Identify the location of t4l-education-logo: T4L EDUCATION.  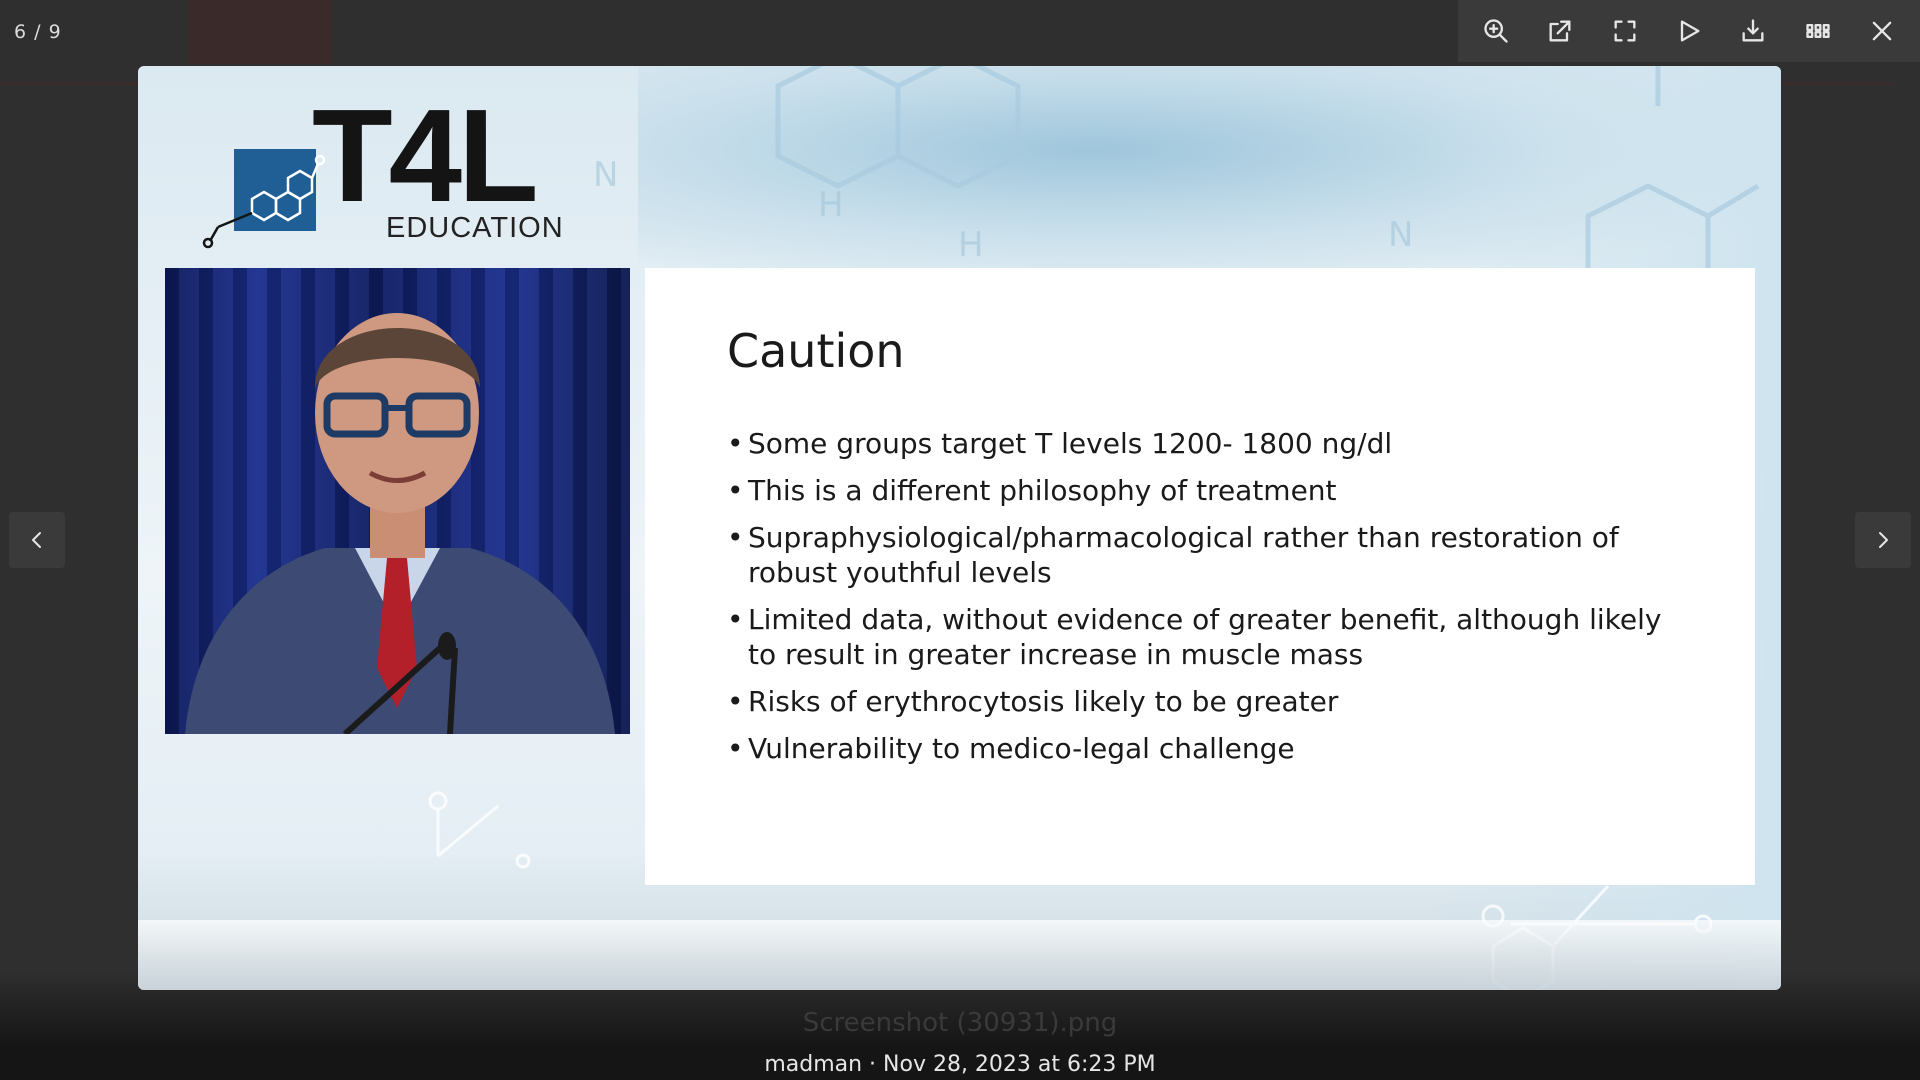
(381, 169).